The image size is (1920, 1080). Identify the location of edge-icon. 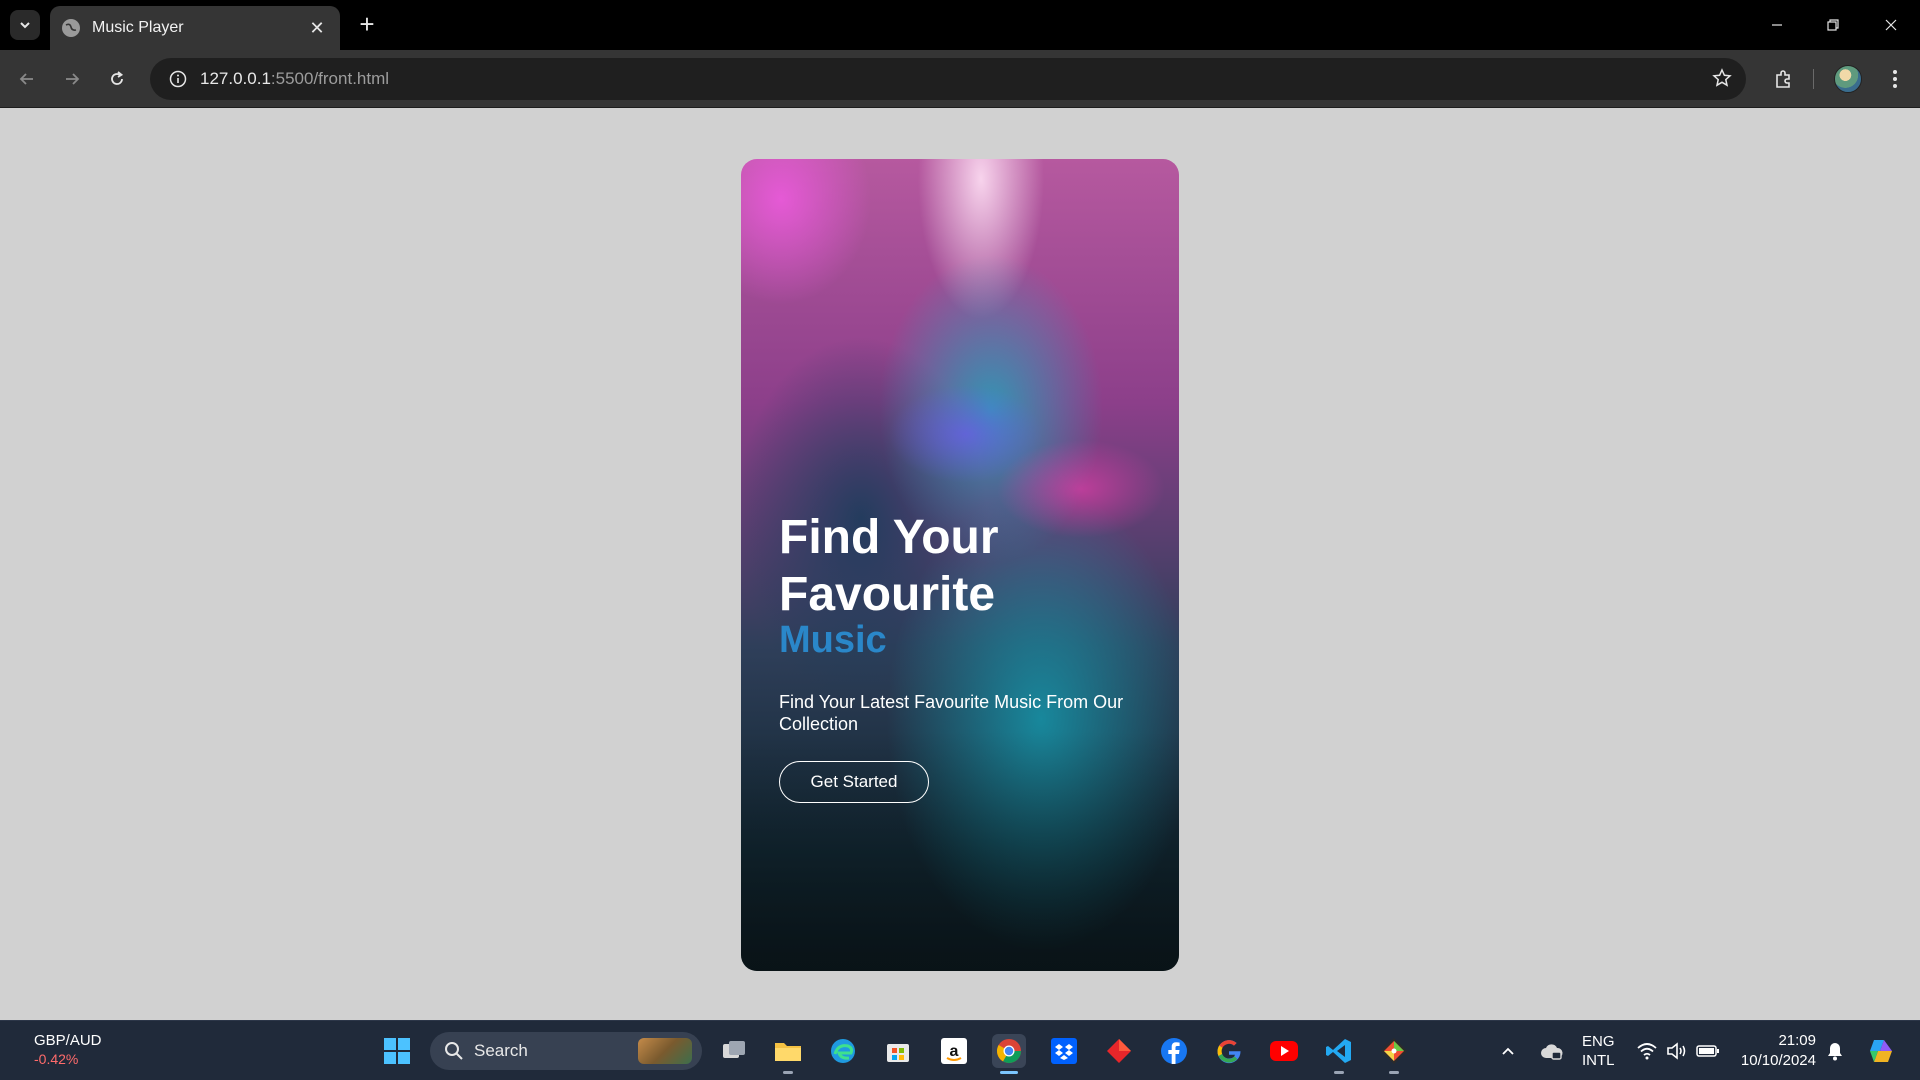
(843, 1051).